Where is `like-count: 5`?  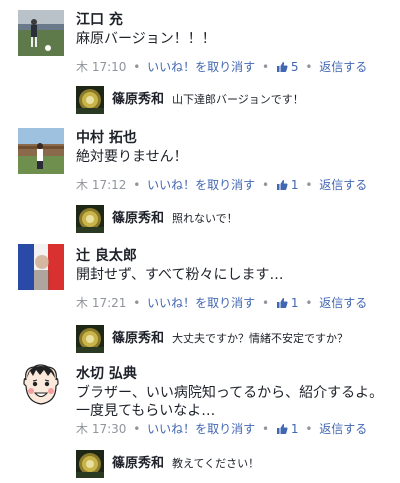
like-count: 5 is located at coordinates (289, 67).